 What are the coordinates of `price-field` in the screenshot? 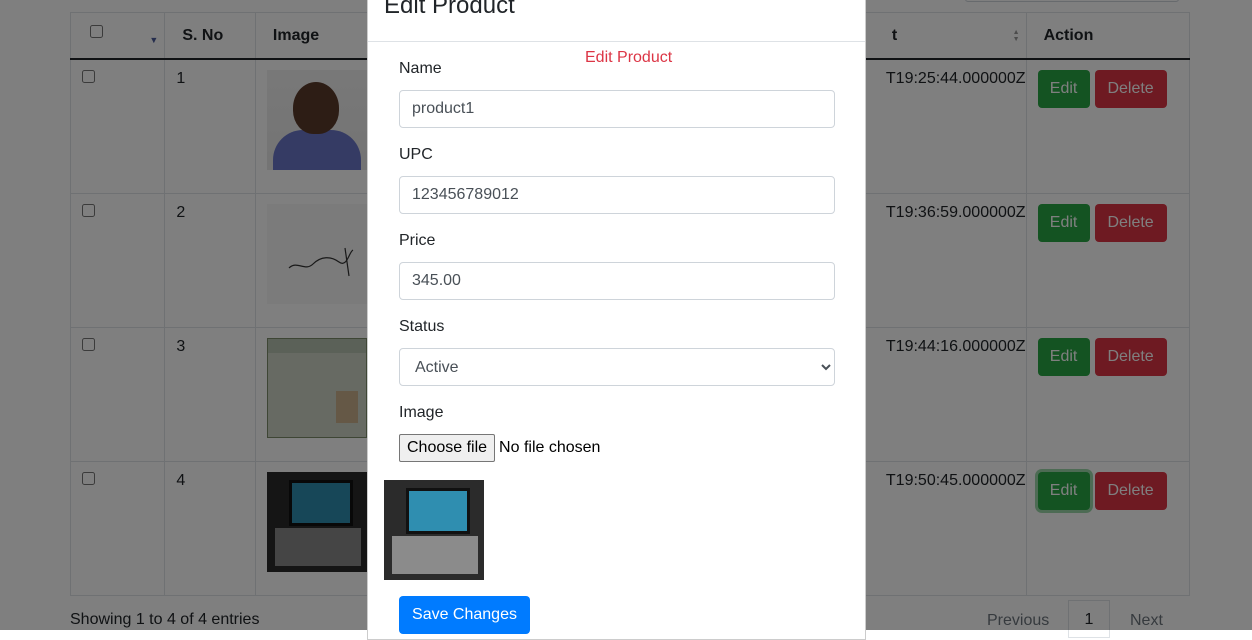 It's located at (617, 281).